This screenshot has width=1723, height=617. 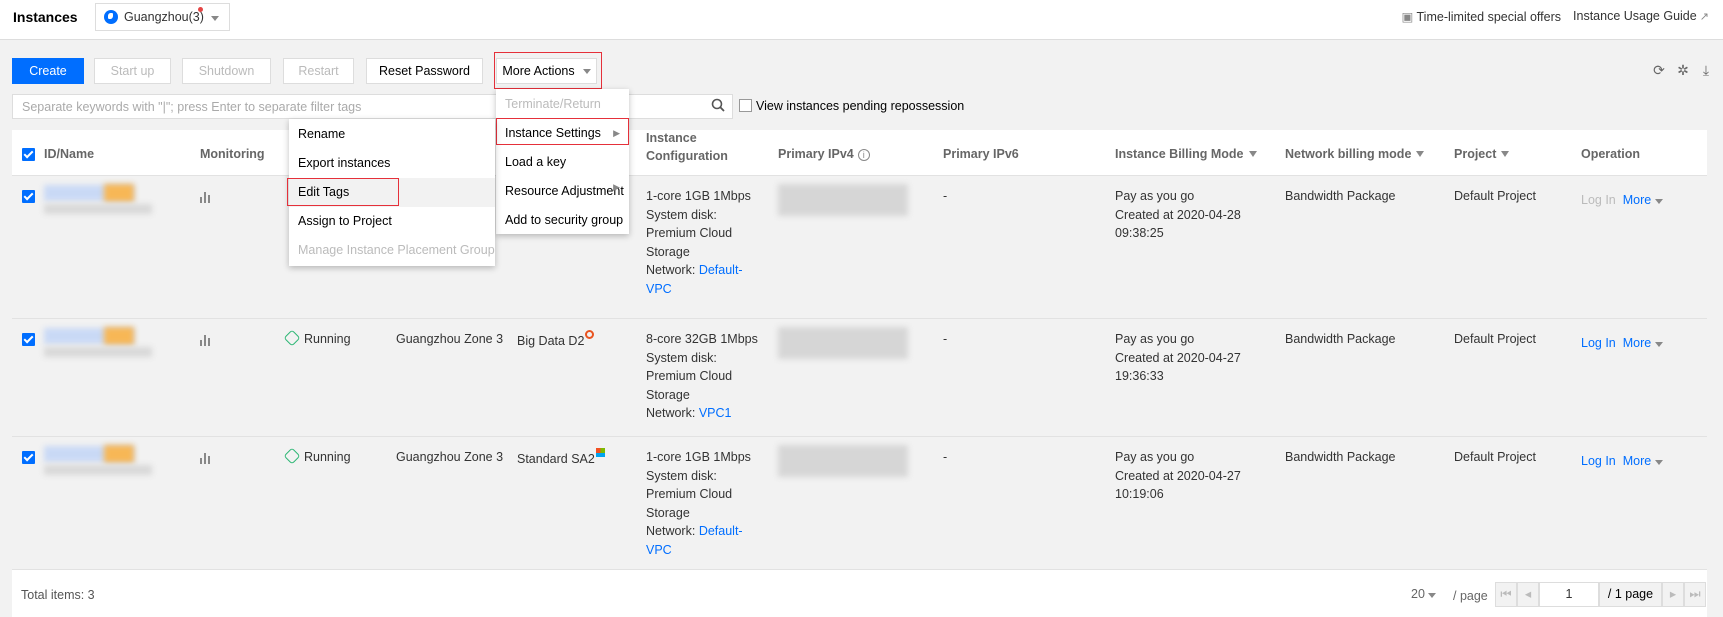 What do you see at coordinates (556, 459) in the screenshot?
I see `type-label: Standard SA2` at bounding box center [556, 459].